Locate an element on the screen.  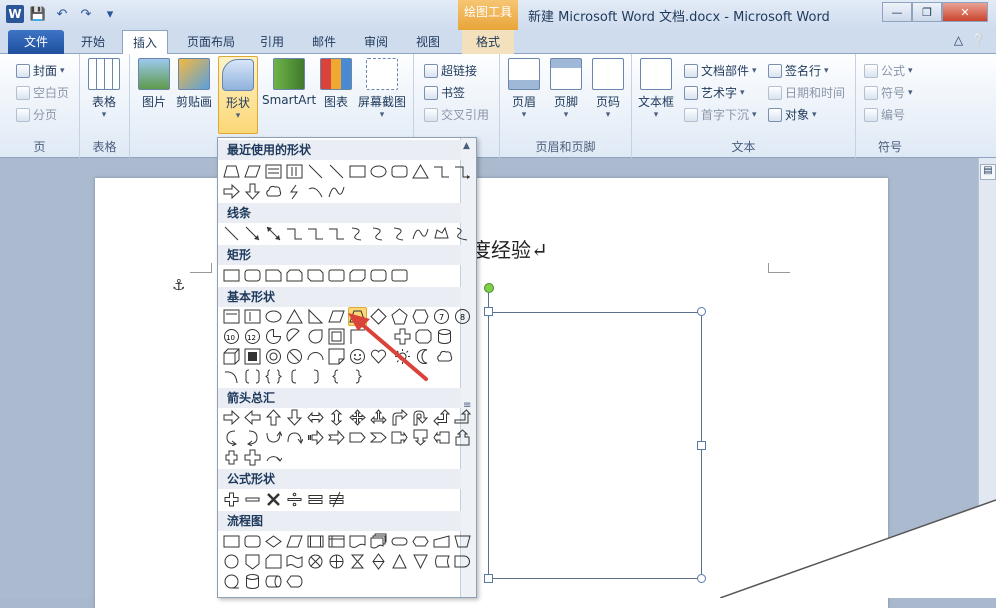
math-divide-shape is located at coordinates (294, 499).